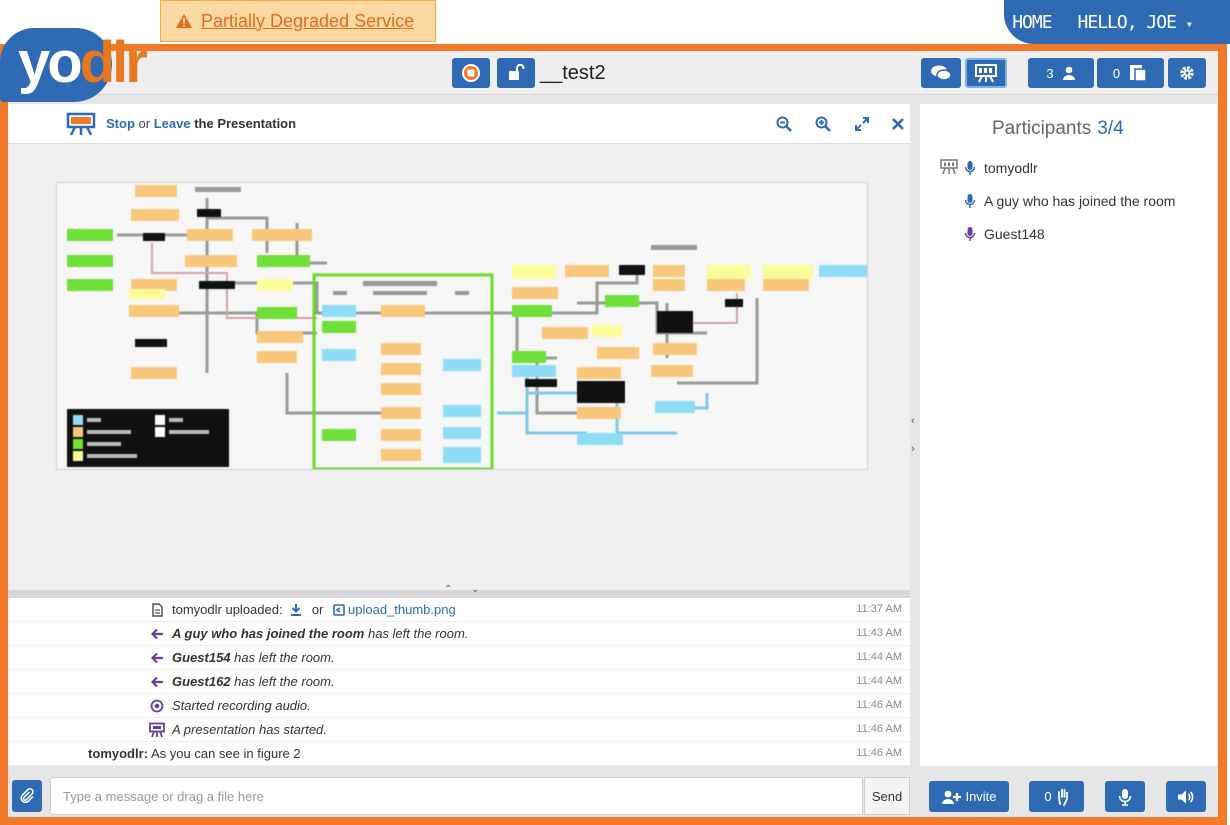 The height and width of the screenshot is (825, 1230). I want to click on chat-message-input: Type a message or drag a file here, so click(456, 796).